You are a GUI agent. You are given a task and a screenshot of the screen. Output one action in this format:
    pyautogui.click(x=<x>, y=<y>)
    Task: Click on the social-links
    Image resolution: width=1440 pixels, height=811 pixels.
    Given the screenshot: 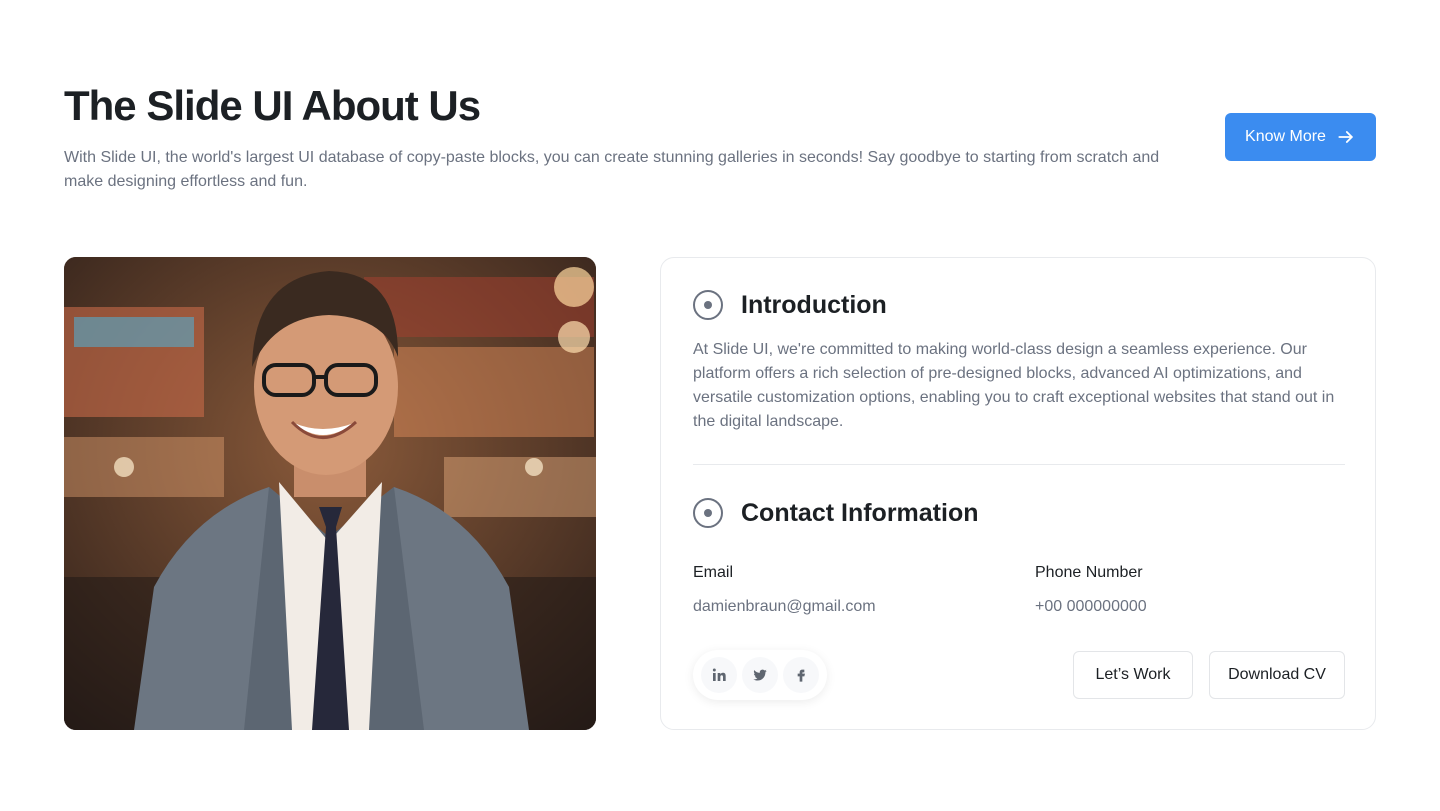 What is the action you would take?
    pyautogui.click(x=760, y=675)
    